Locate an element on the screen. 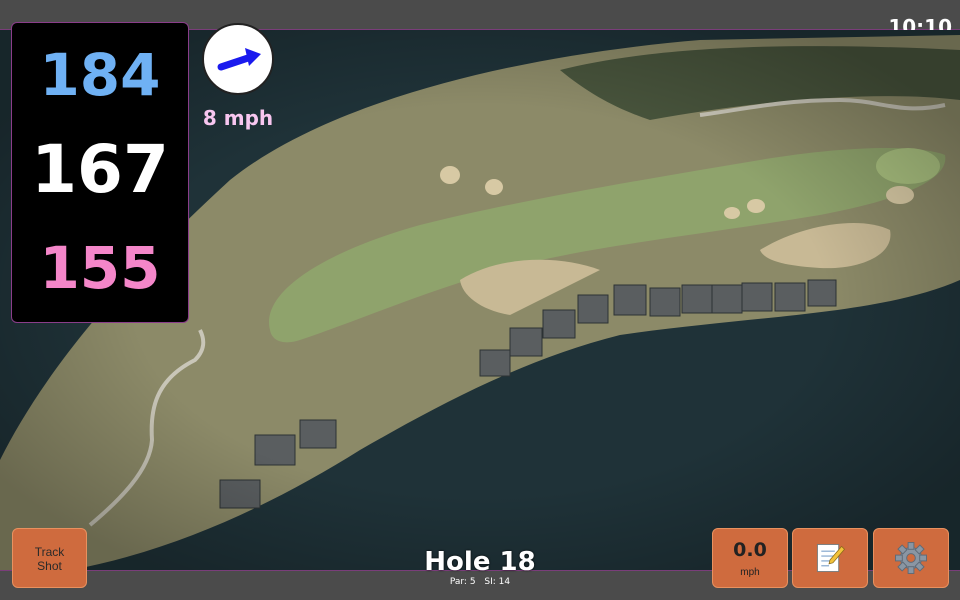  speed-button: 0.0 mph is located at coordinates (750, 558).